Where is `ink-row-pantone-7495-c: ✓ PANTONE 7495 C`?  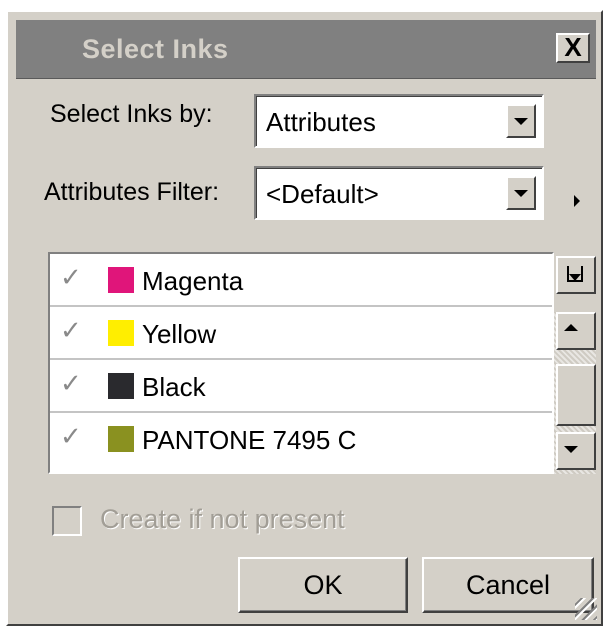
ink-row-pantone-7495-c: ✓ PANTONE 7495 C is located at coordinates (301, 439).